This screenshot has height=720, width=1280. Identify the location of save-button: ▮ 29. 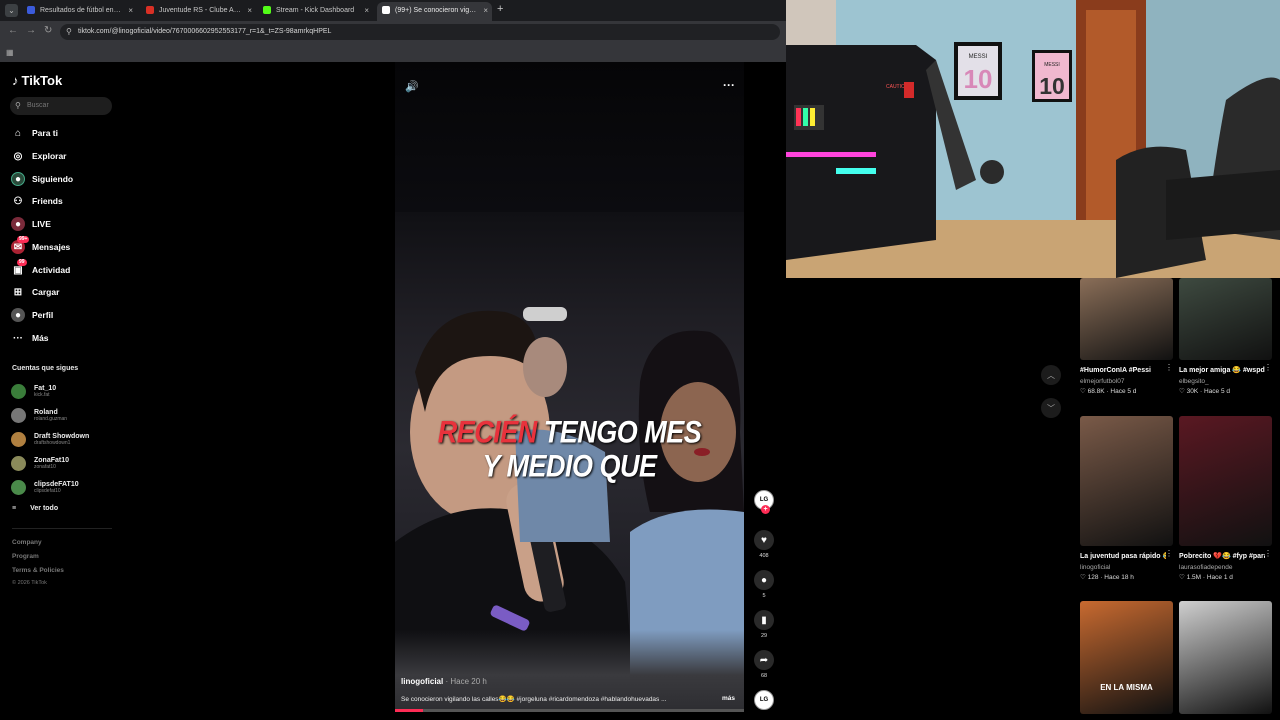
(764, 624).